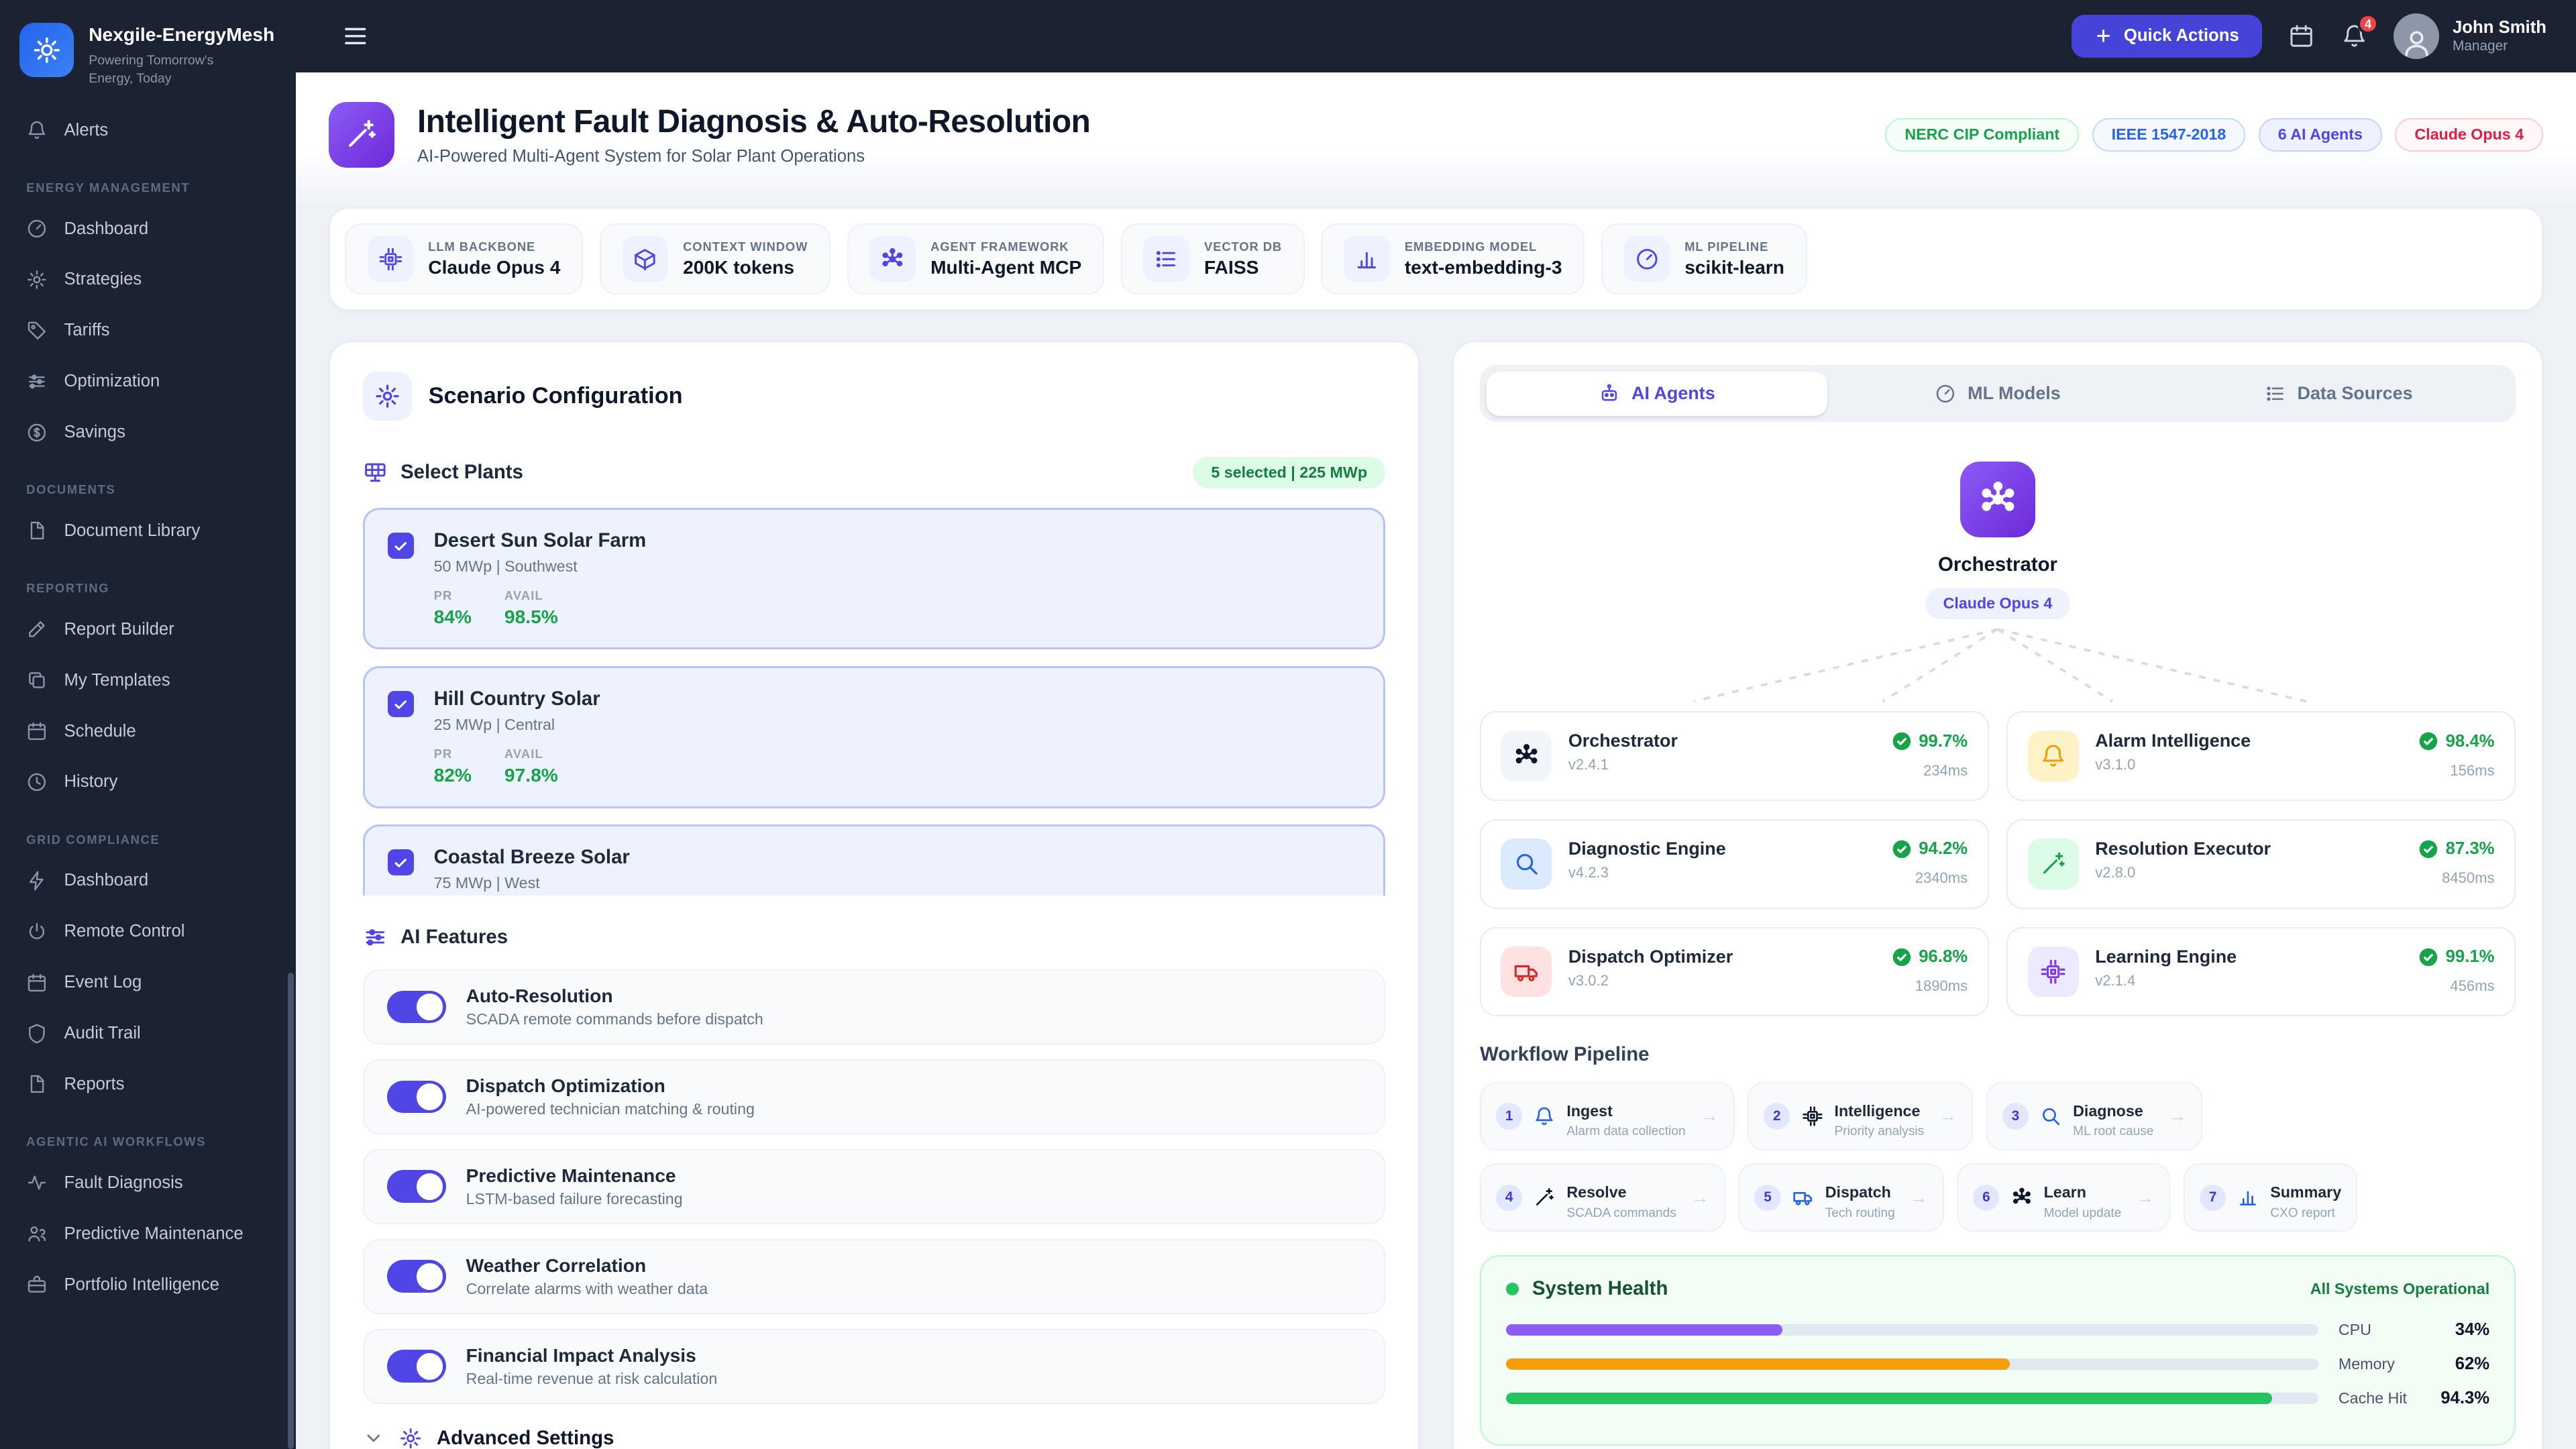  I want to click on sidebar-item-grid-dashboard: Dashboard, so click(148, 880).